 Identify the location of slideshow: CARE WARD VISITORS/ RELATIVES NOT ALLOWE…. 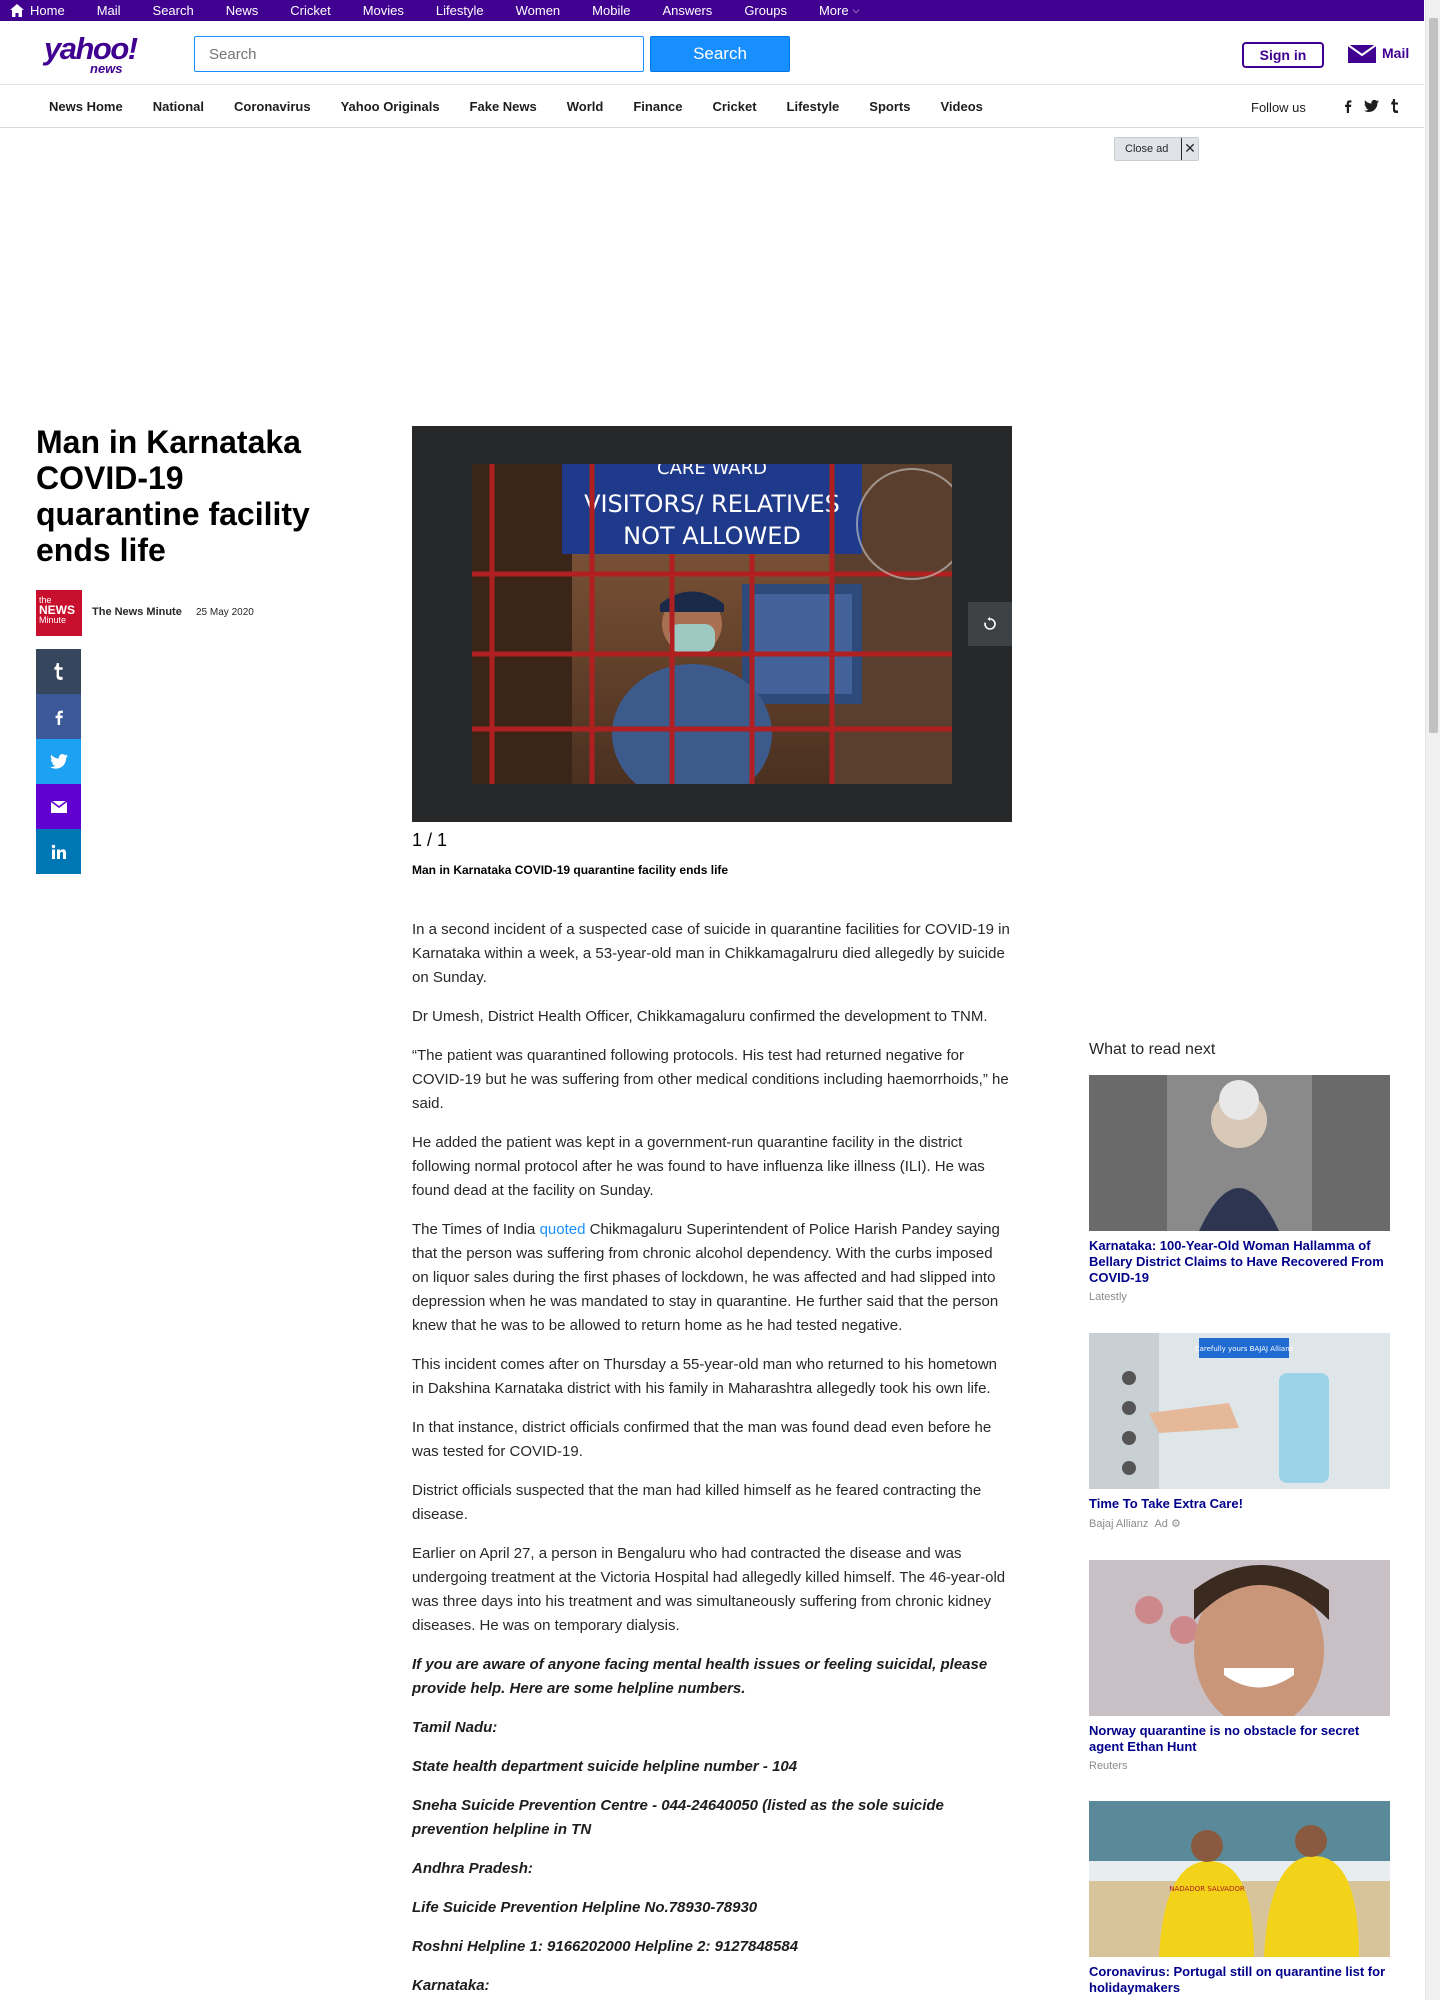
(712, 624).